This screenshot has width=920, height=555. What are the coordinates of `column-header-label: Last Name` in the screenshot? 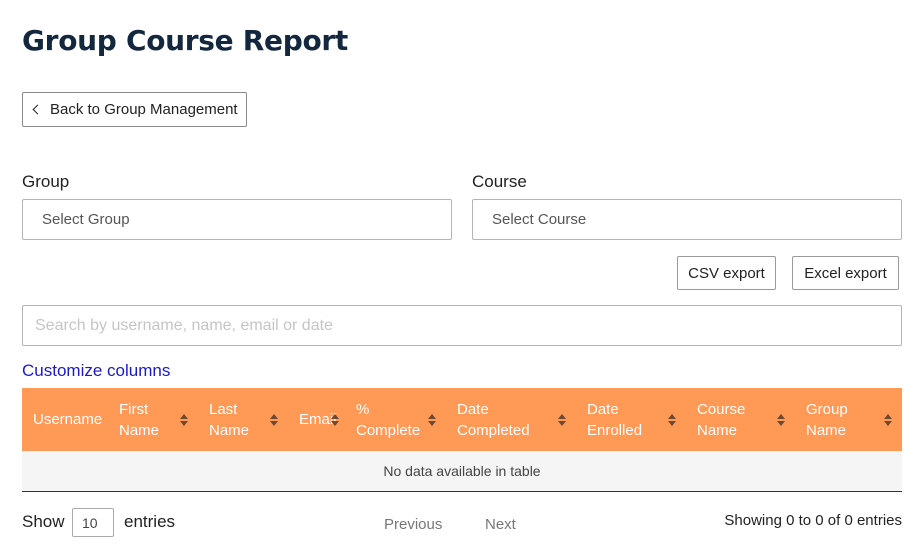 It's located at (229, 419).